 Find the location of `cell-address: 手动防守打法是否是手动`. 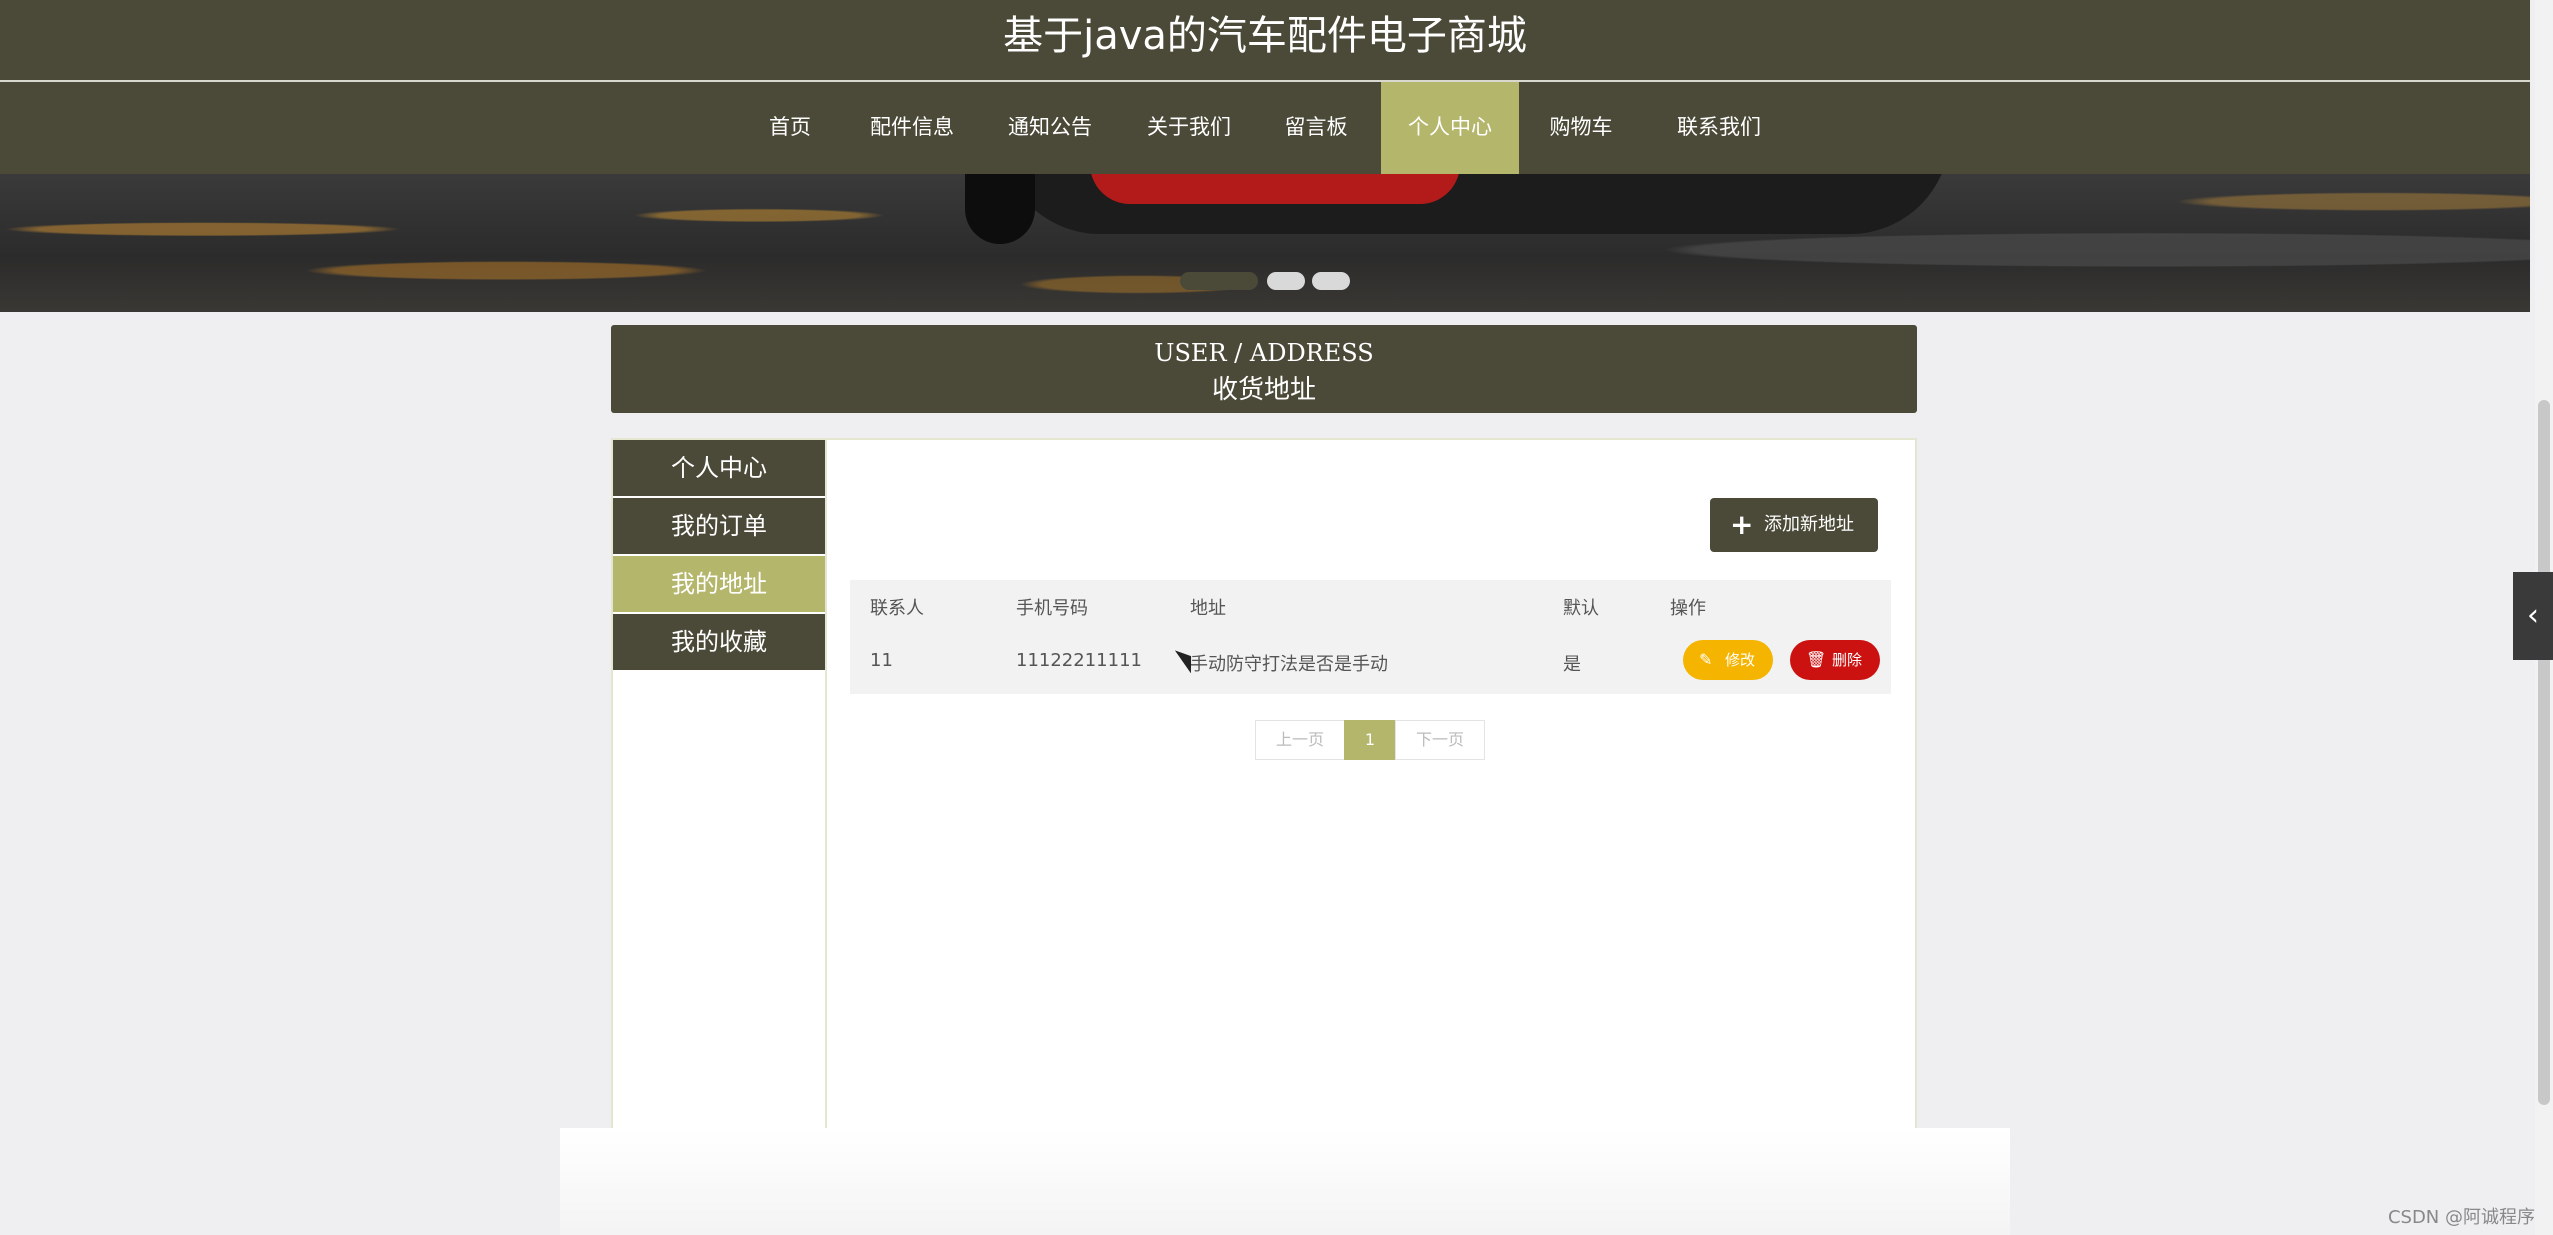

cell-address: 手动防守打法是否是手动 is located at coordinates (1289, 664).